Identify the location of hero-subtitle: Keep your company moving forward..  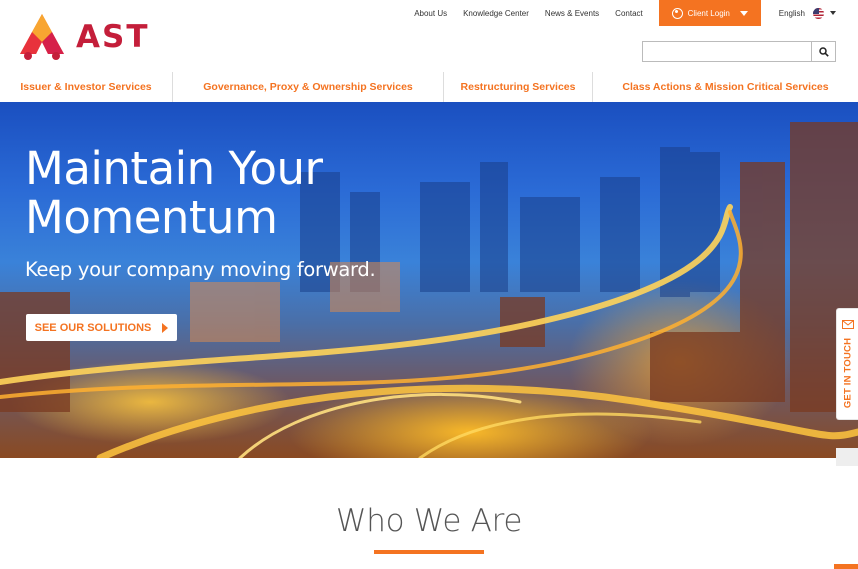
(200, 269).